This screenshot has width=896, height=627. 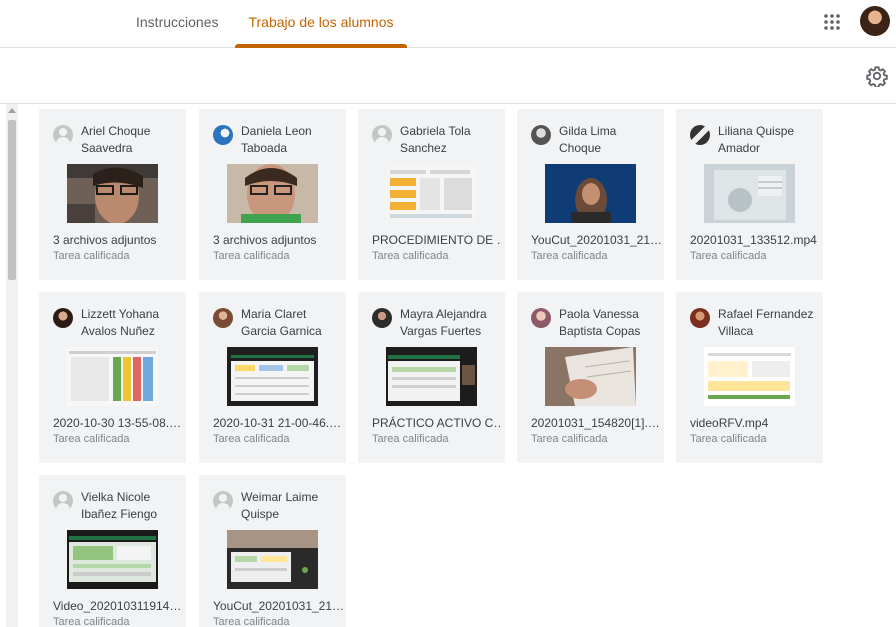 I want to click on student-name: Vielka Nicole Ibañez Fiengo, so click(x=119, y=505).